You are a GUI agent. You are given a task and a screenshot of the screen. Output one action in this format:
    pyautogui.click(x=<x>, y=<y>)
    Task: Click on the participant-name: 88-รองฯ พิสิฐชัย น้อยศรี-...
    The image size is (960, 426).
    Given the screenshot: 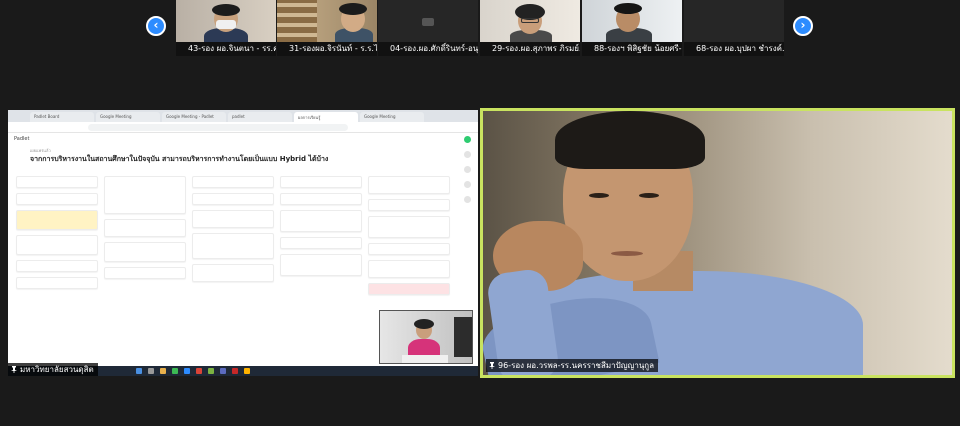 What is the action you would take?
    pyautogui.click(x=632, y=49)
    